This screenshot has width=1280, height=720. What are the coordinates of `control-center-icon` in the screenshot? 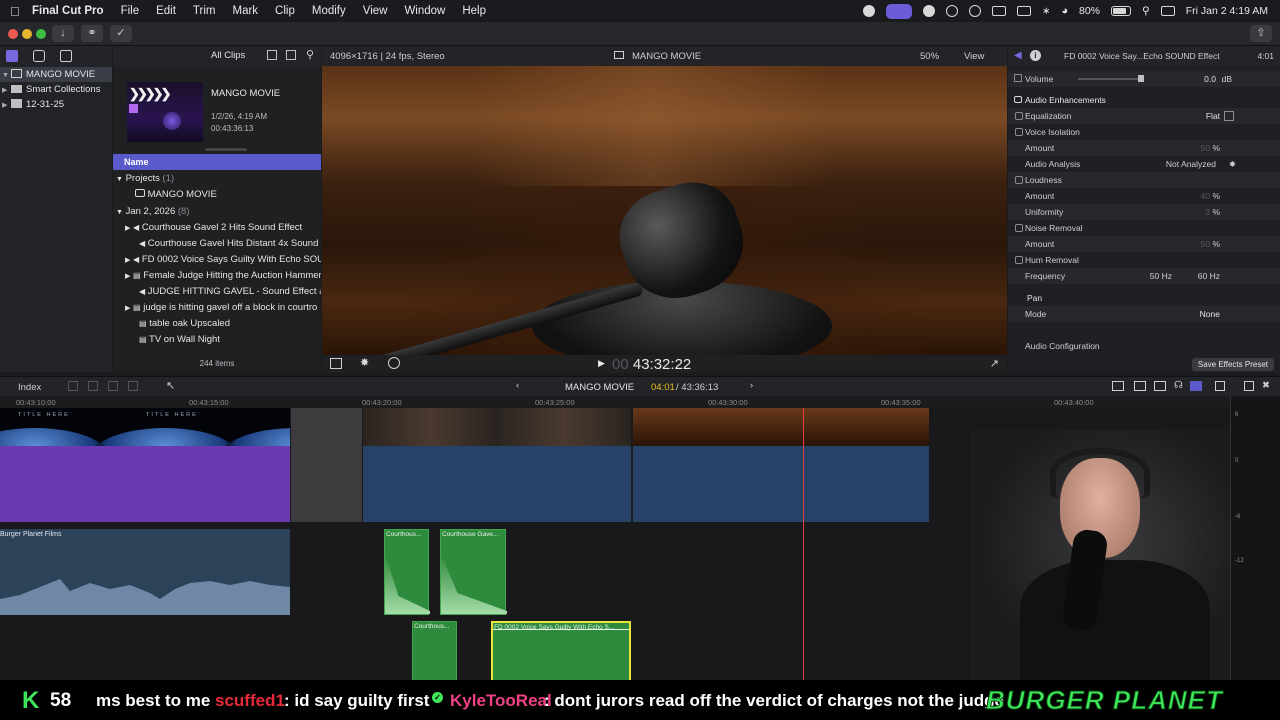 It's located at (1167, 11).